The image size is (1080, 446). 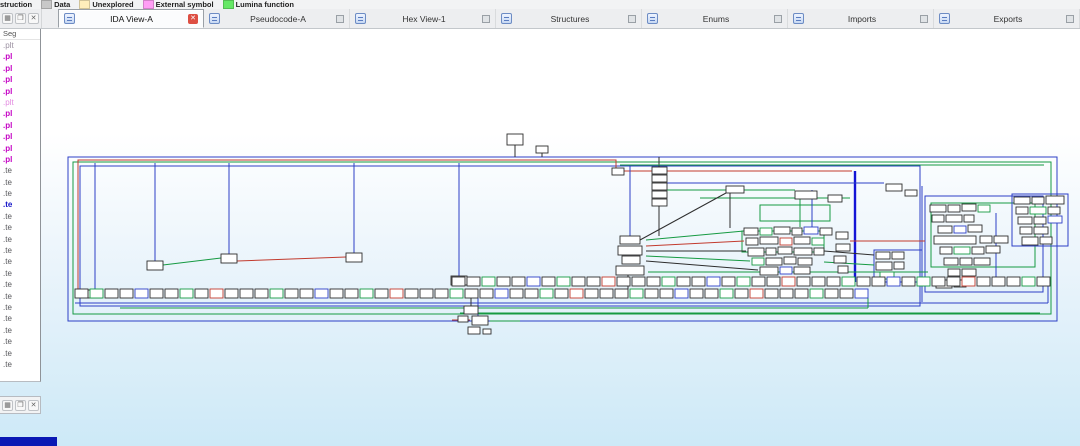 I want to click on legend-item: struction, so click(x=16, y=4).